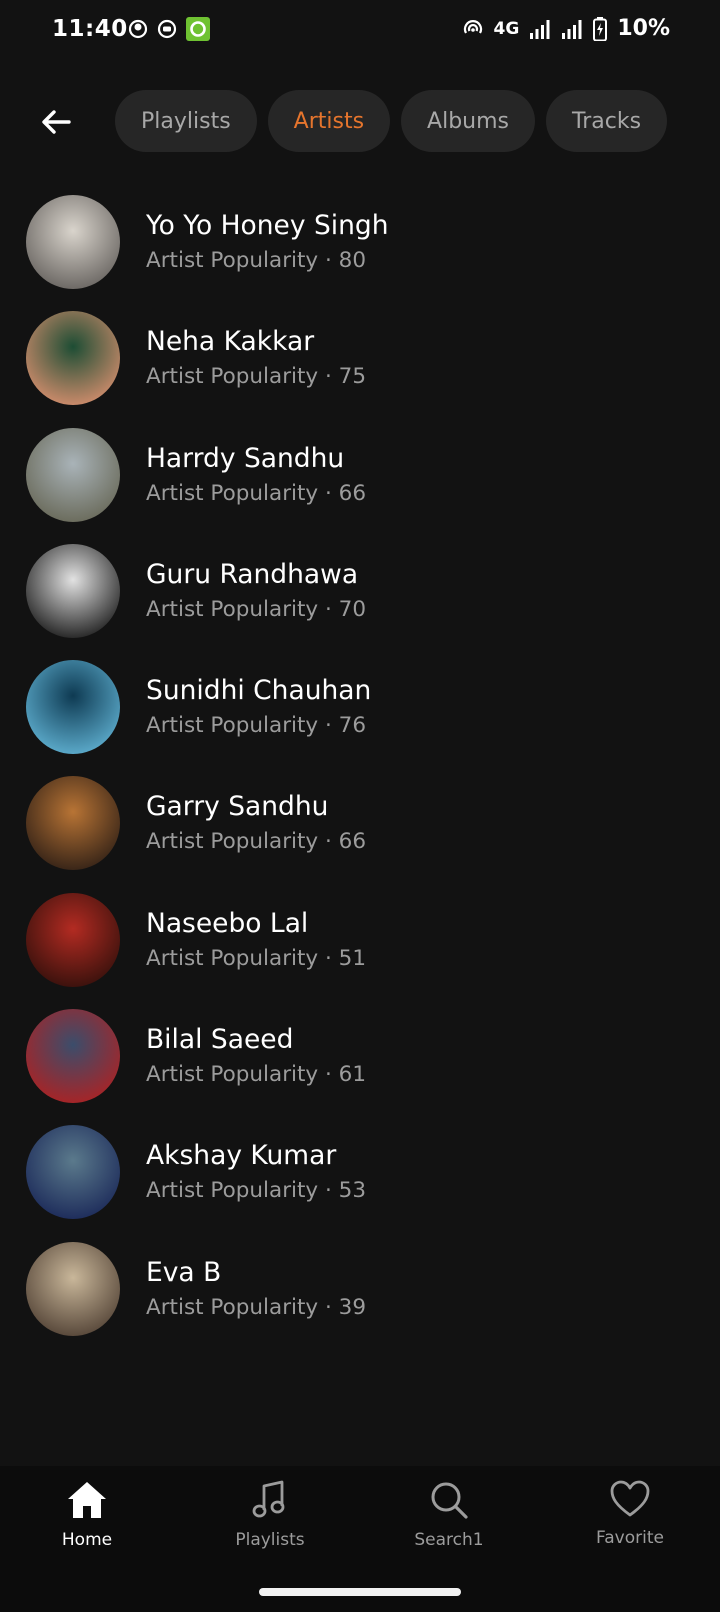 The width and height of the screenshot is (720, 1612). What do you see at coordinates (360, 1539) in the screenshot?
I see `bottom-navigation: Home Playlists Search1 Favorite` at bounding box center [360, 1539].